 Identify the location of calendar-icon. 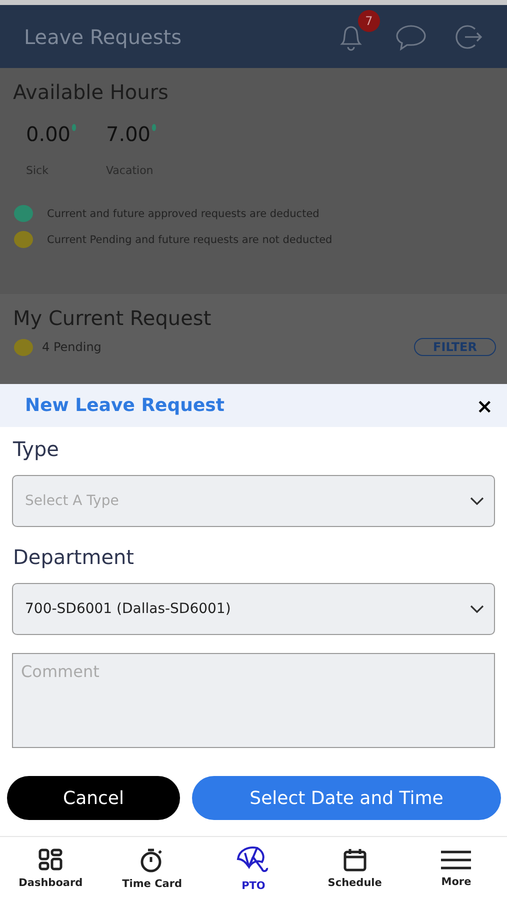
(354, 860).